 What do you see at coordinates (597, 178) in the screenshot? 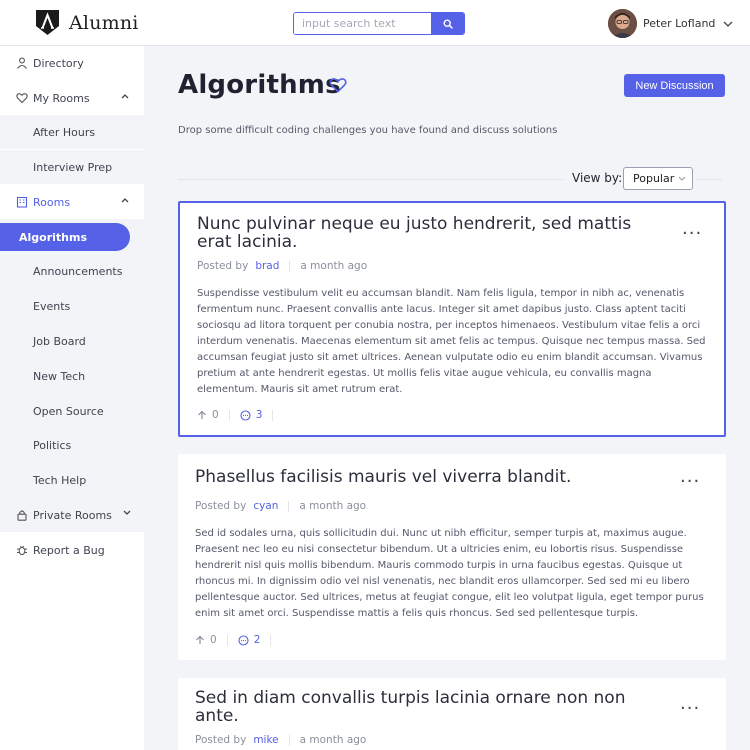
I see `view-by-label: View by:` at bounding box center [597, 178].